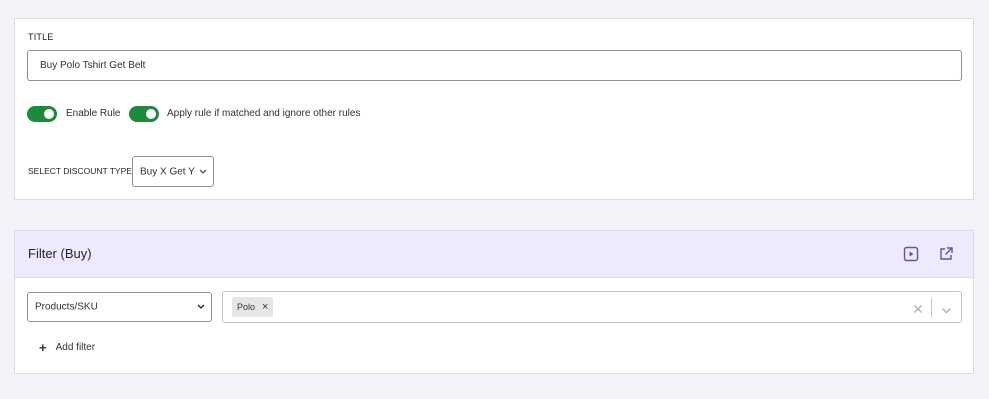  Describe the element at coordinates (42, 114) in the screenshot. I see `enable-rule-toggle` at that location.